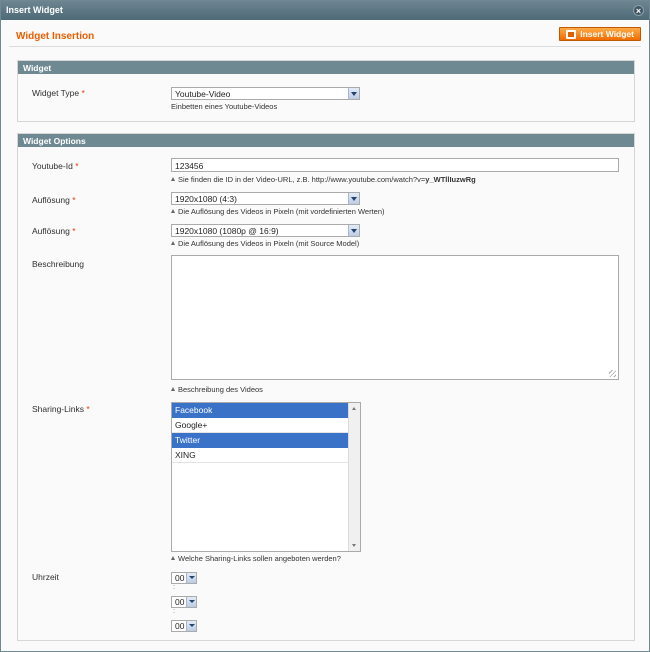 Image resolution: width=650 pixels, height=652 pixels. I want to click on youtube-id-input, so click(395, 165).